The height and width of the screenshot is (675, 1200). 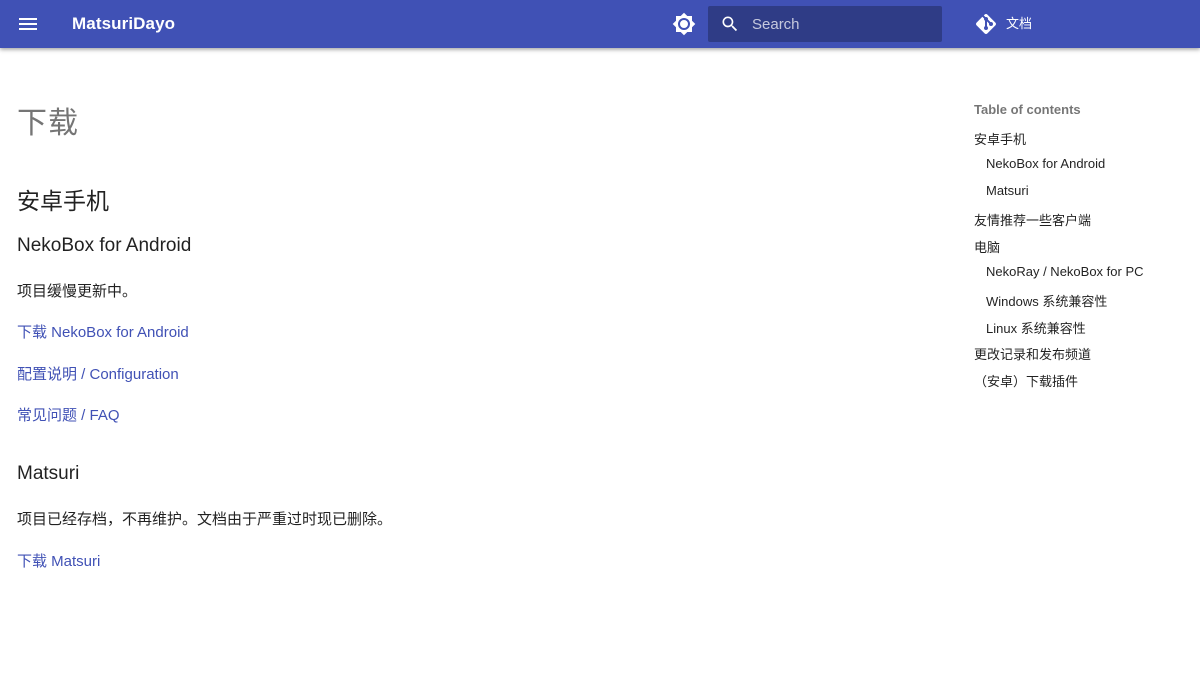 I want to click on repo-link: 文档, so click(x=1003, y=24).